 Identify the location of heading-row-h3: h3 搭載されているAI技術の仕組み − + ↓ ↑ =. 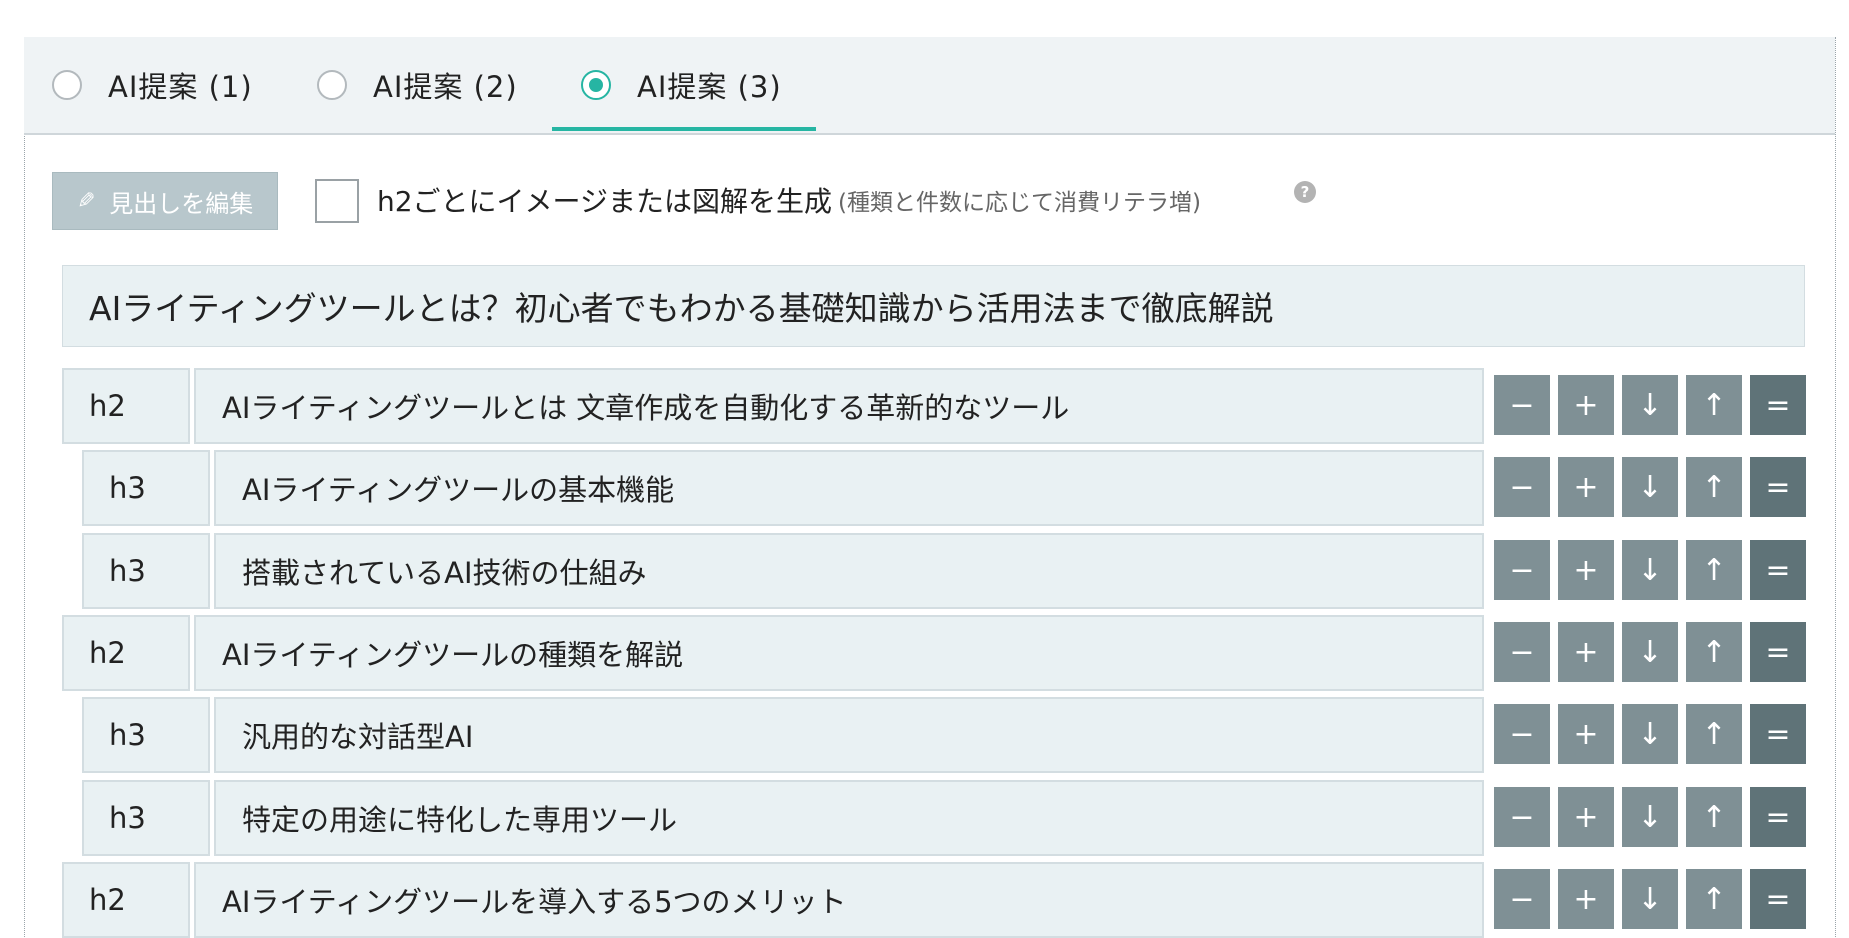
(924, 571).